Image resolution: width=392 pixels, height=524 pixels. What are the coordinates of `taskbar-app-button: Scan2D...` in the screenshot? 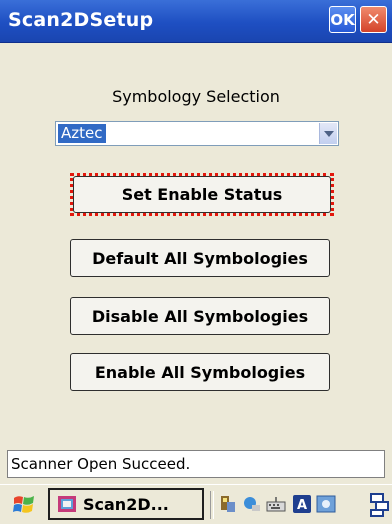 It's located at (126, 504).